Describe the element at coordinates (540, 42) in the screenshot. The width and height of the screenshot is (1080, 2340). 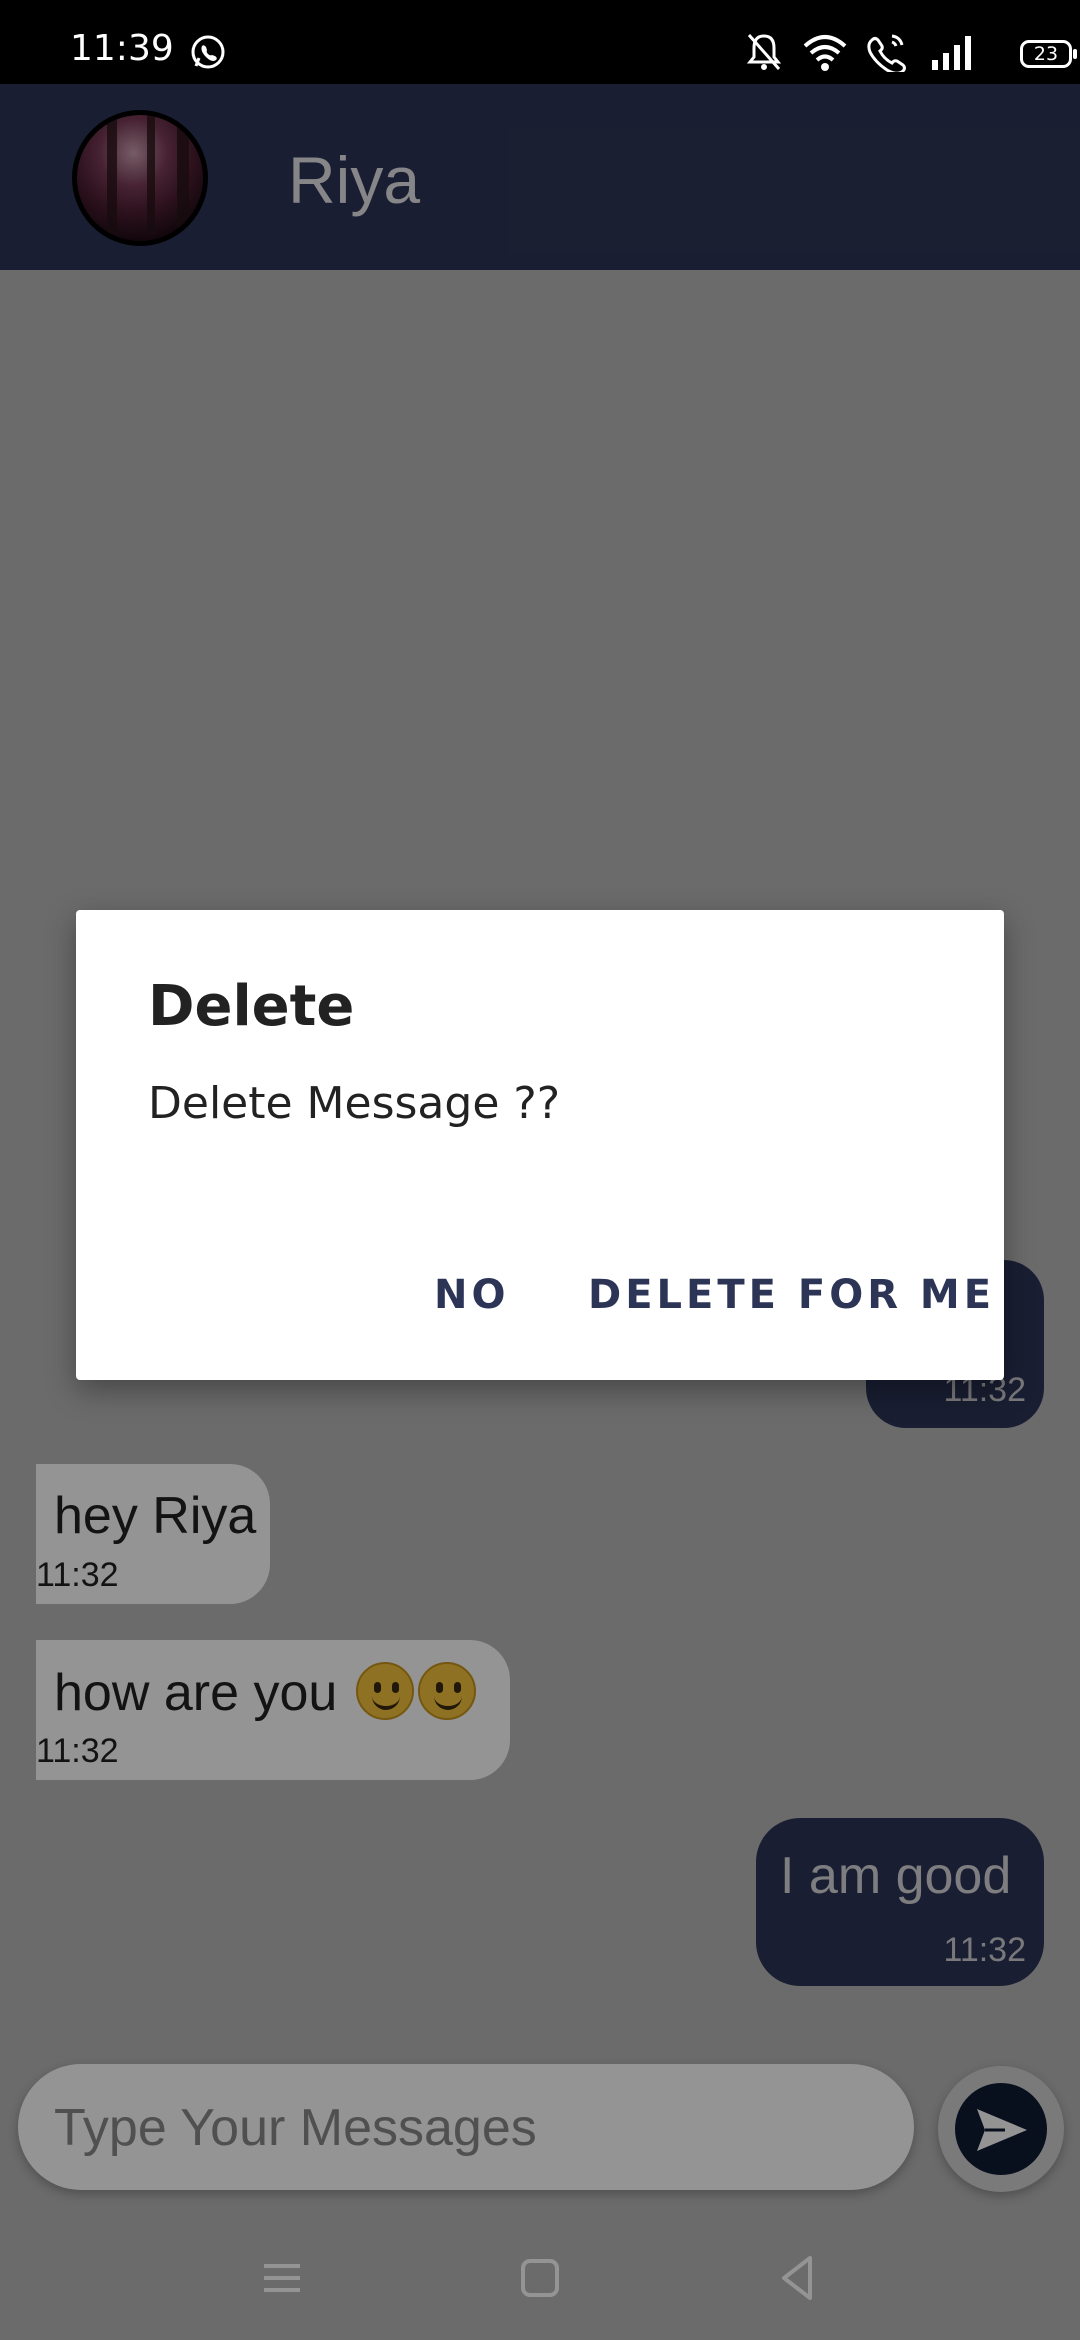
I see `status-bar: 11:39 23` at that location.